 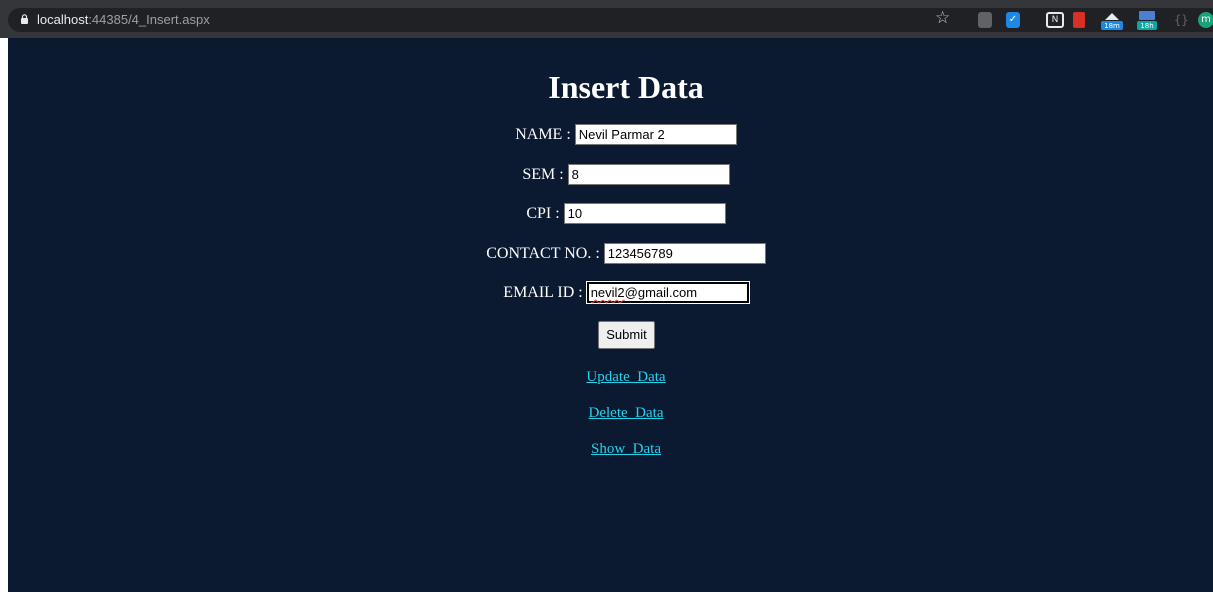 What do you see at coordinates (684, 253) in the screenshot?
I see `contact-input` at bounding box center [684, 253].